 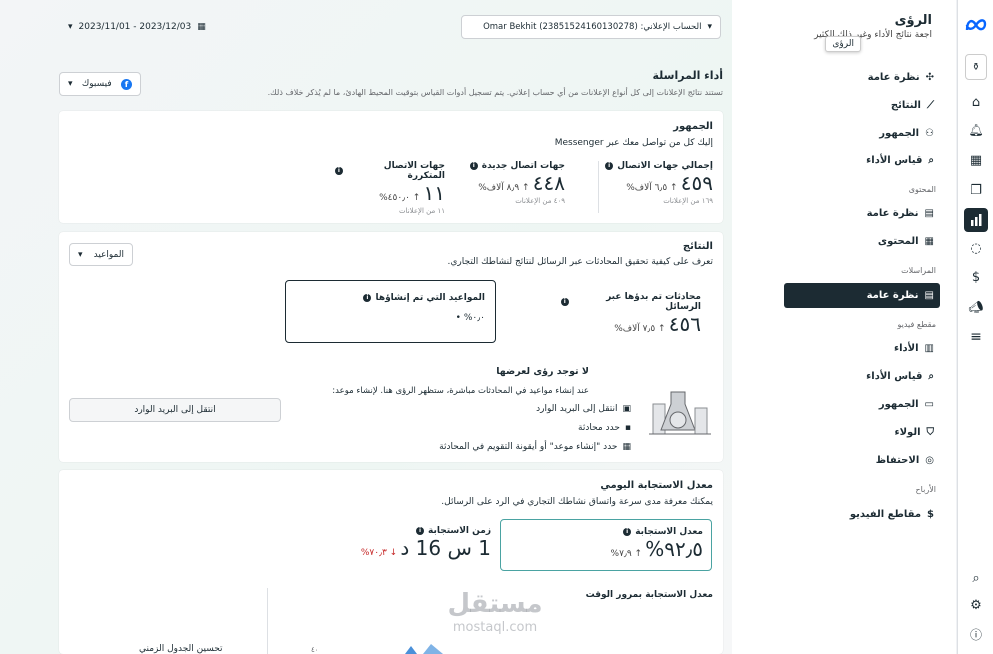 I want to click on chat-icon: ◌, so click(x=976, y=248).